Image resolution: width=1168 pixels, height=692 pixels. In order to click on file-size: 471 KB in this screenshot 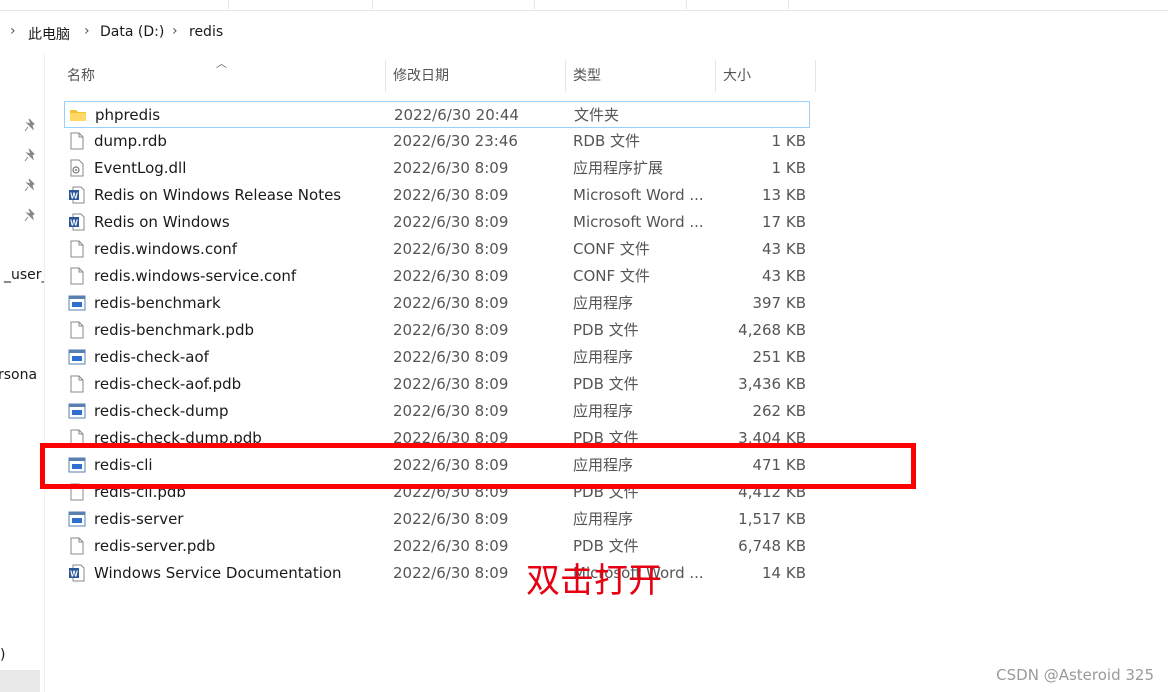, I will do `click(779, 465)`.